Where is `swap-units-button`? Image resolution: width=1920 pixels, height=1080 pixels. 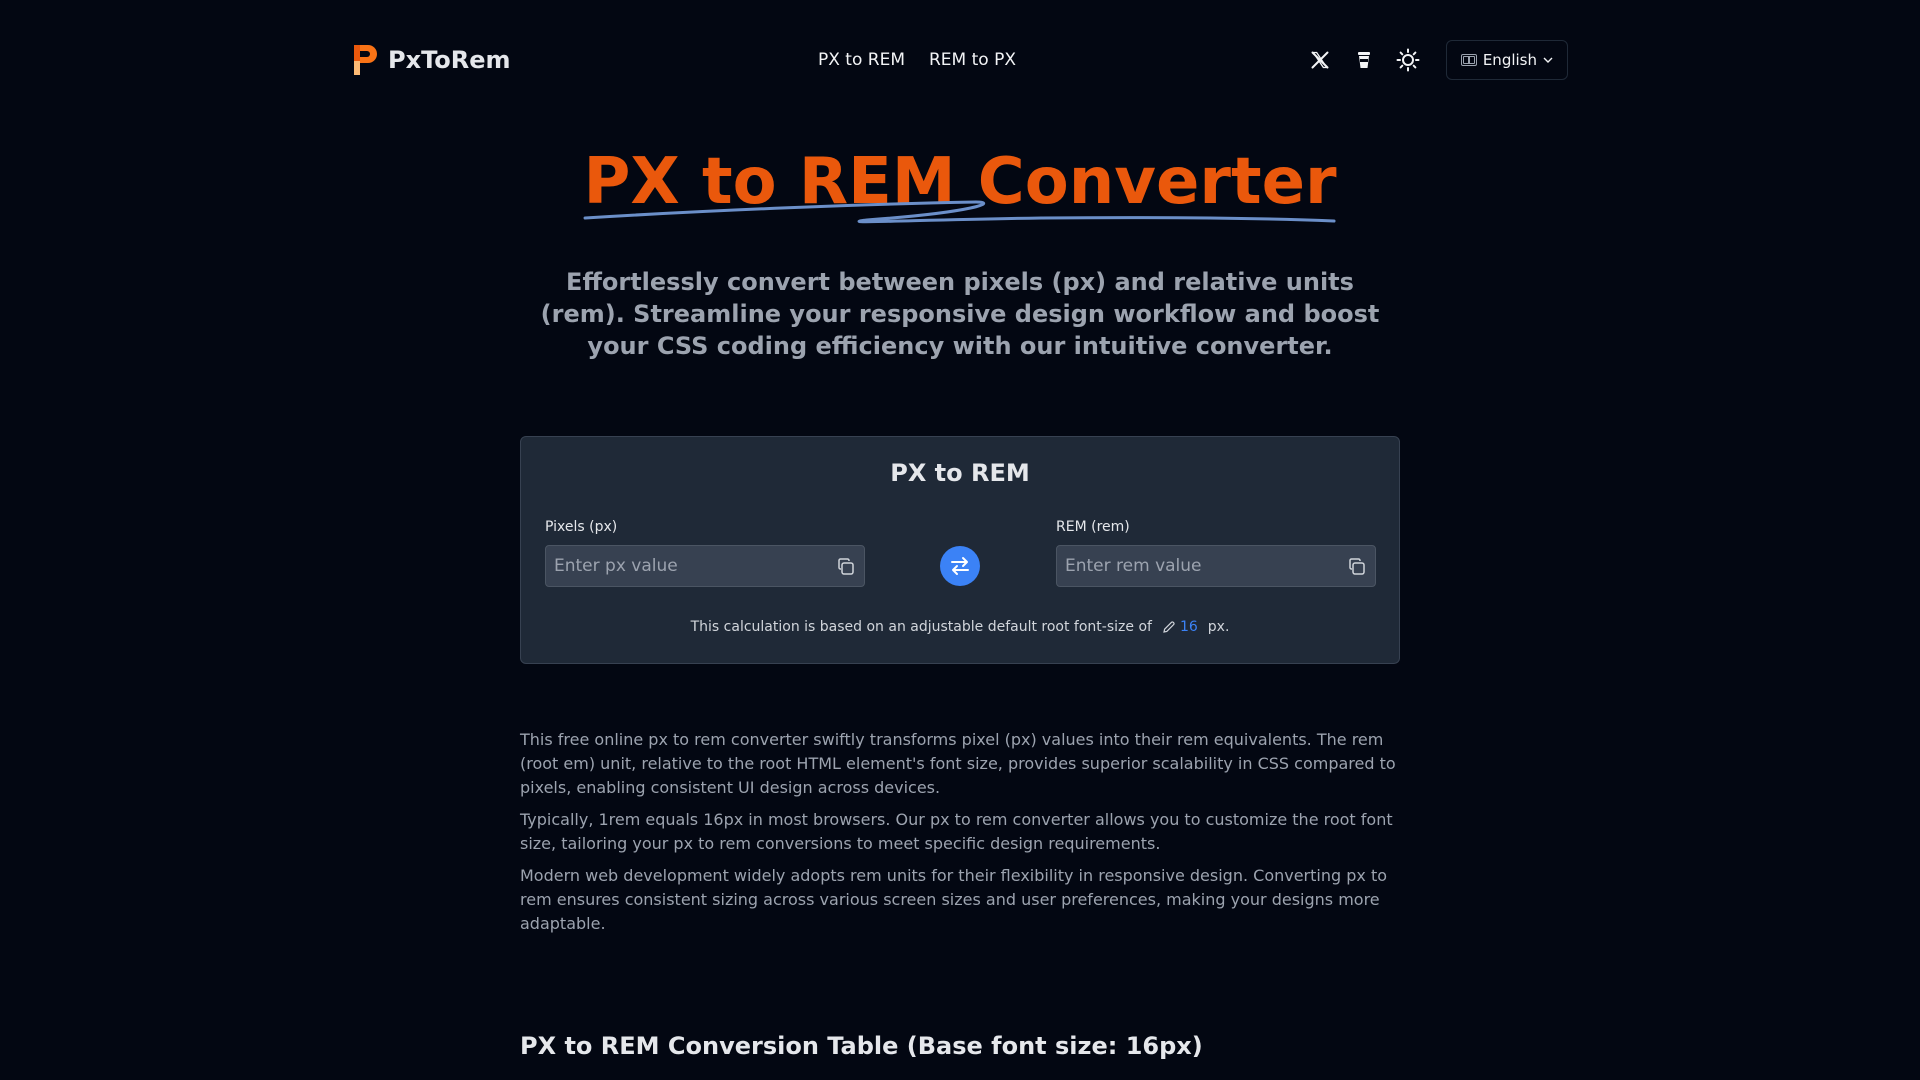
swap-units-button is located at coordinates (960, 566).